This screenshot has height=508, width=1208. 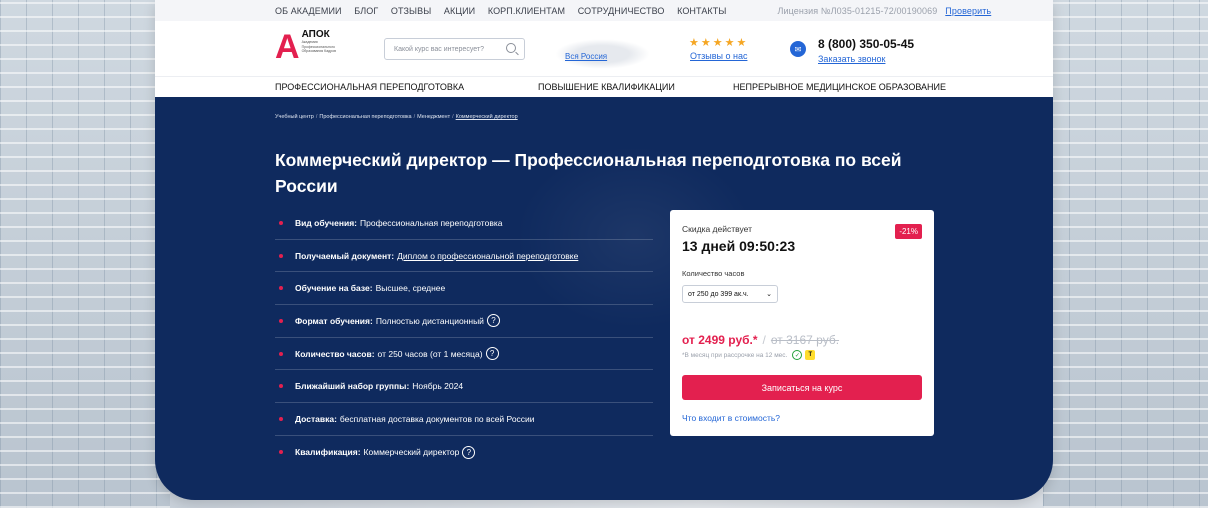 What do you see at coordinates (1125, 254) in the screenshot?
I see `background-building-right` at bounding box center [1125, 254].